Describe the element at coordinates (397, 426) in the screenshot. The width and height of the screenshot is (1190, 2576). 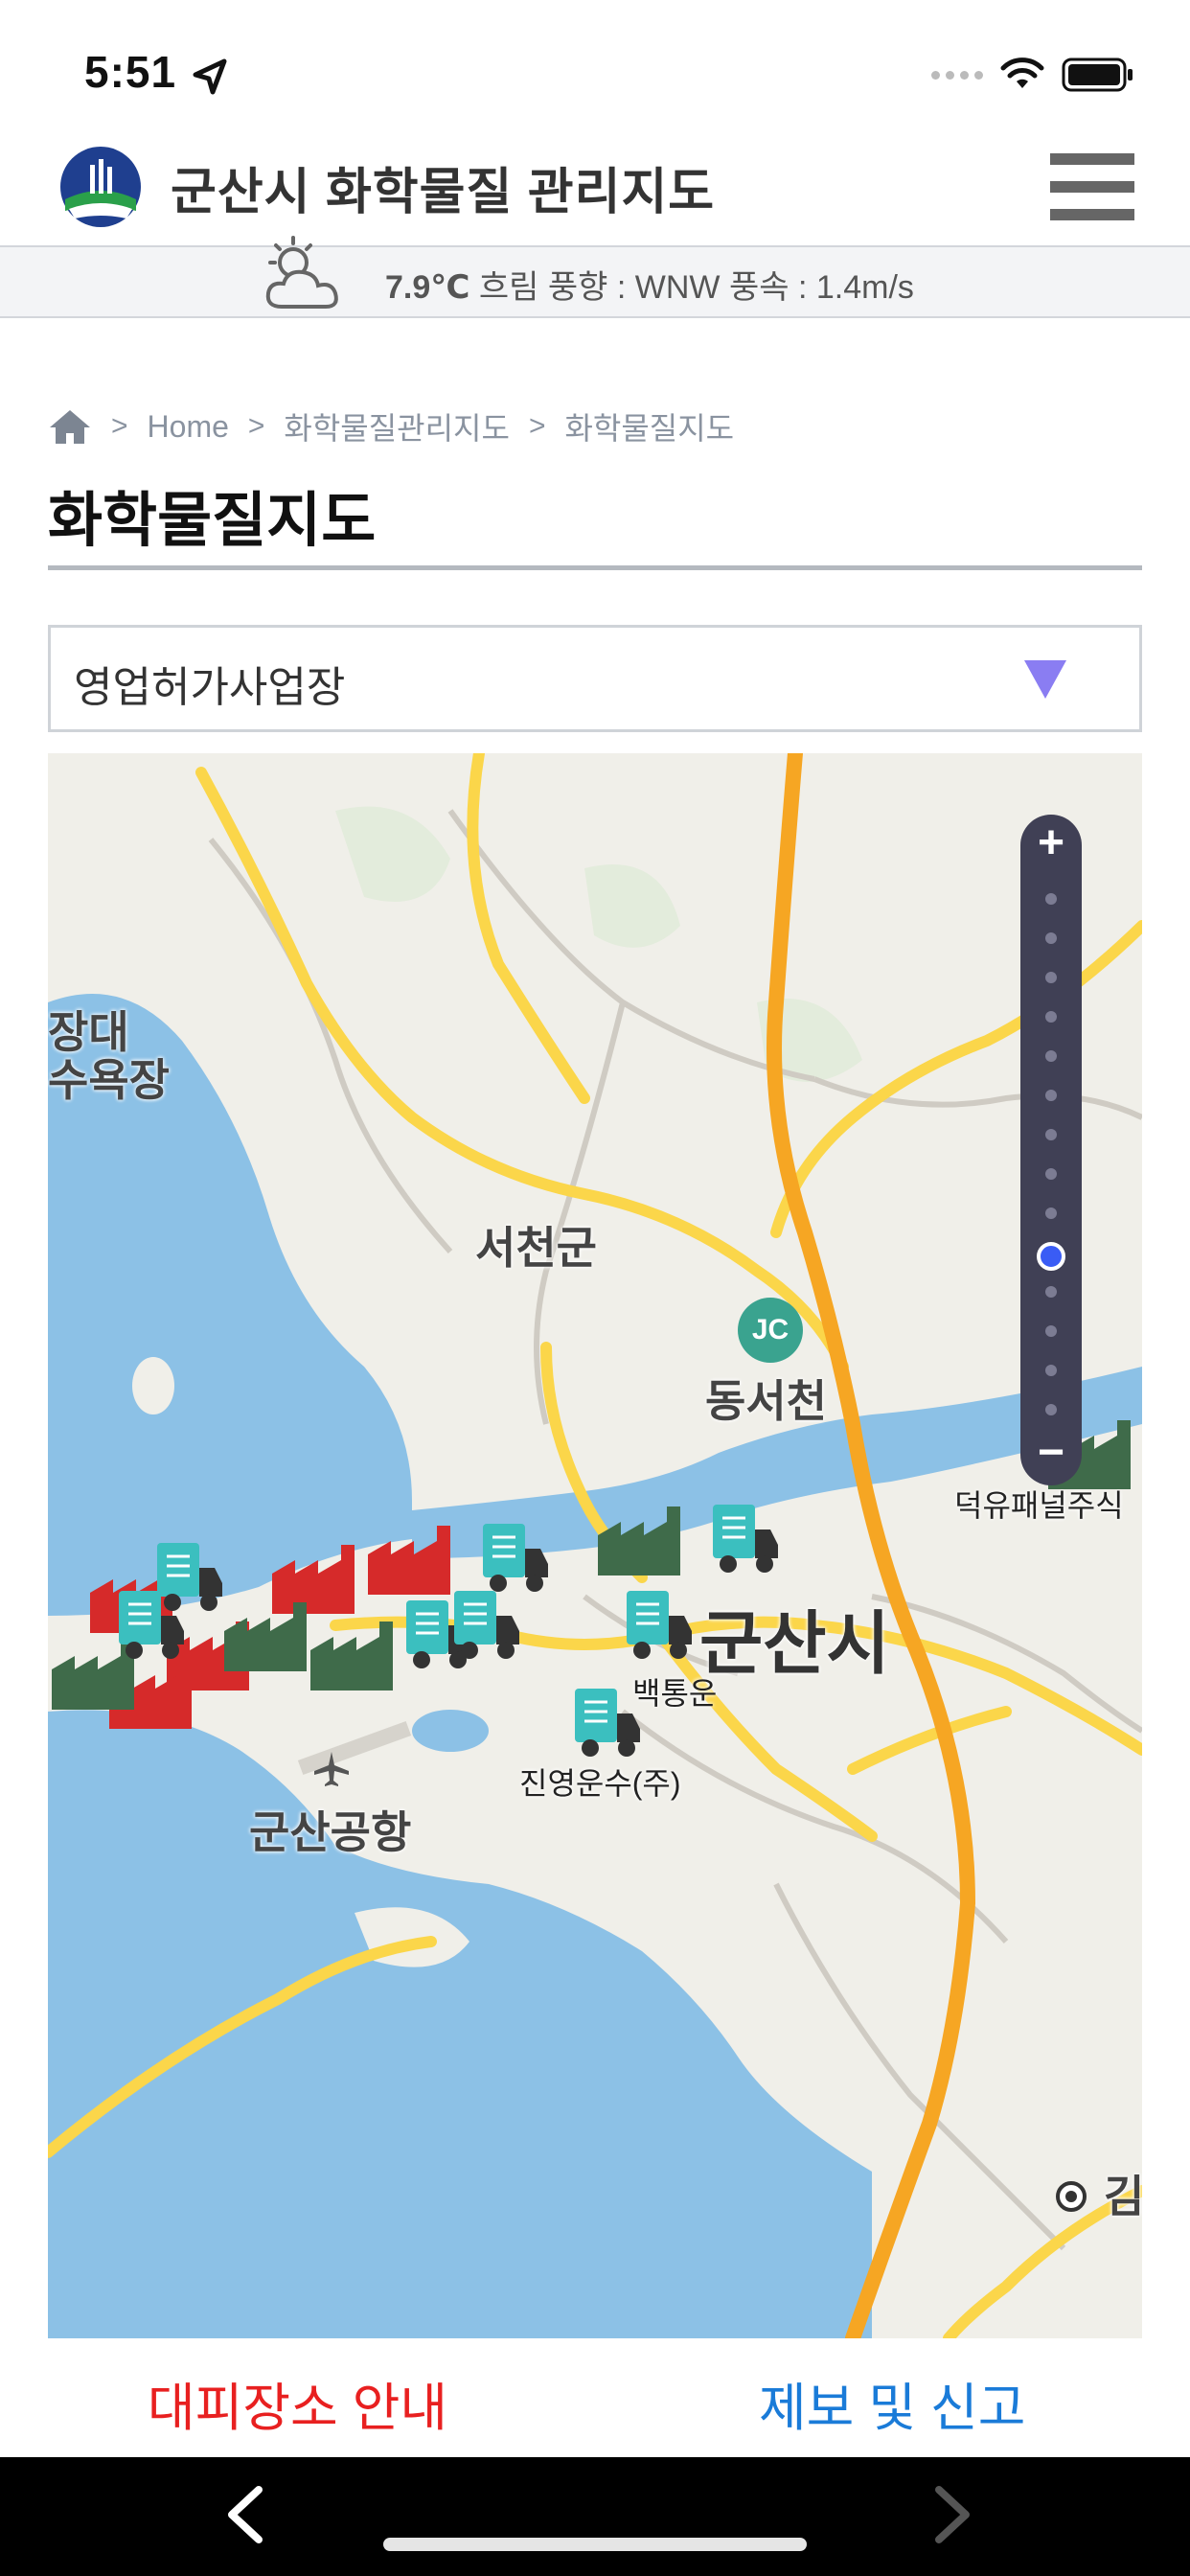
I see `breadcrumb-item: 화학물질관리지도` at that location.